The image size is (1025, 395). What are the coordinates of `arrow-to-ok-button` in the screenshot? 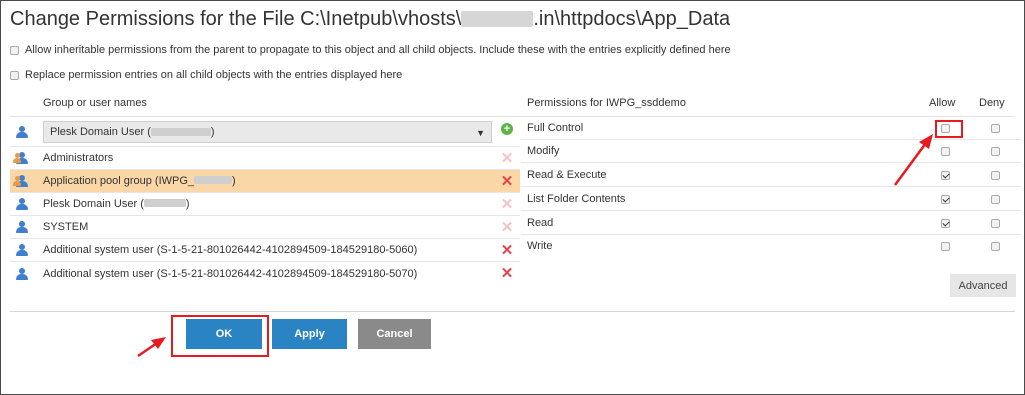 It's located at (151, 347).